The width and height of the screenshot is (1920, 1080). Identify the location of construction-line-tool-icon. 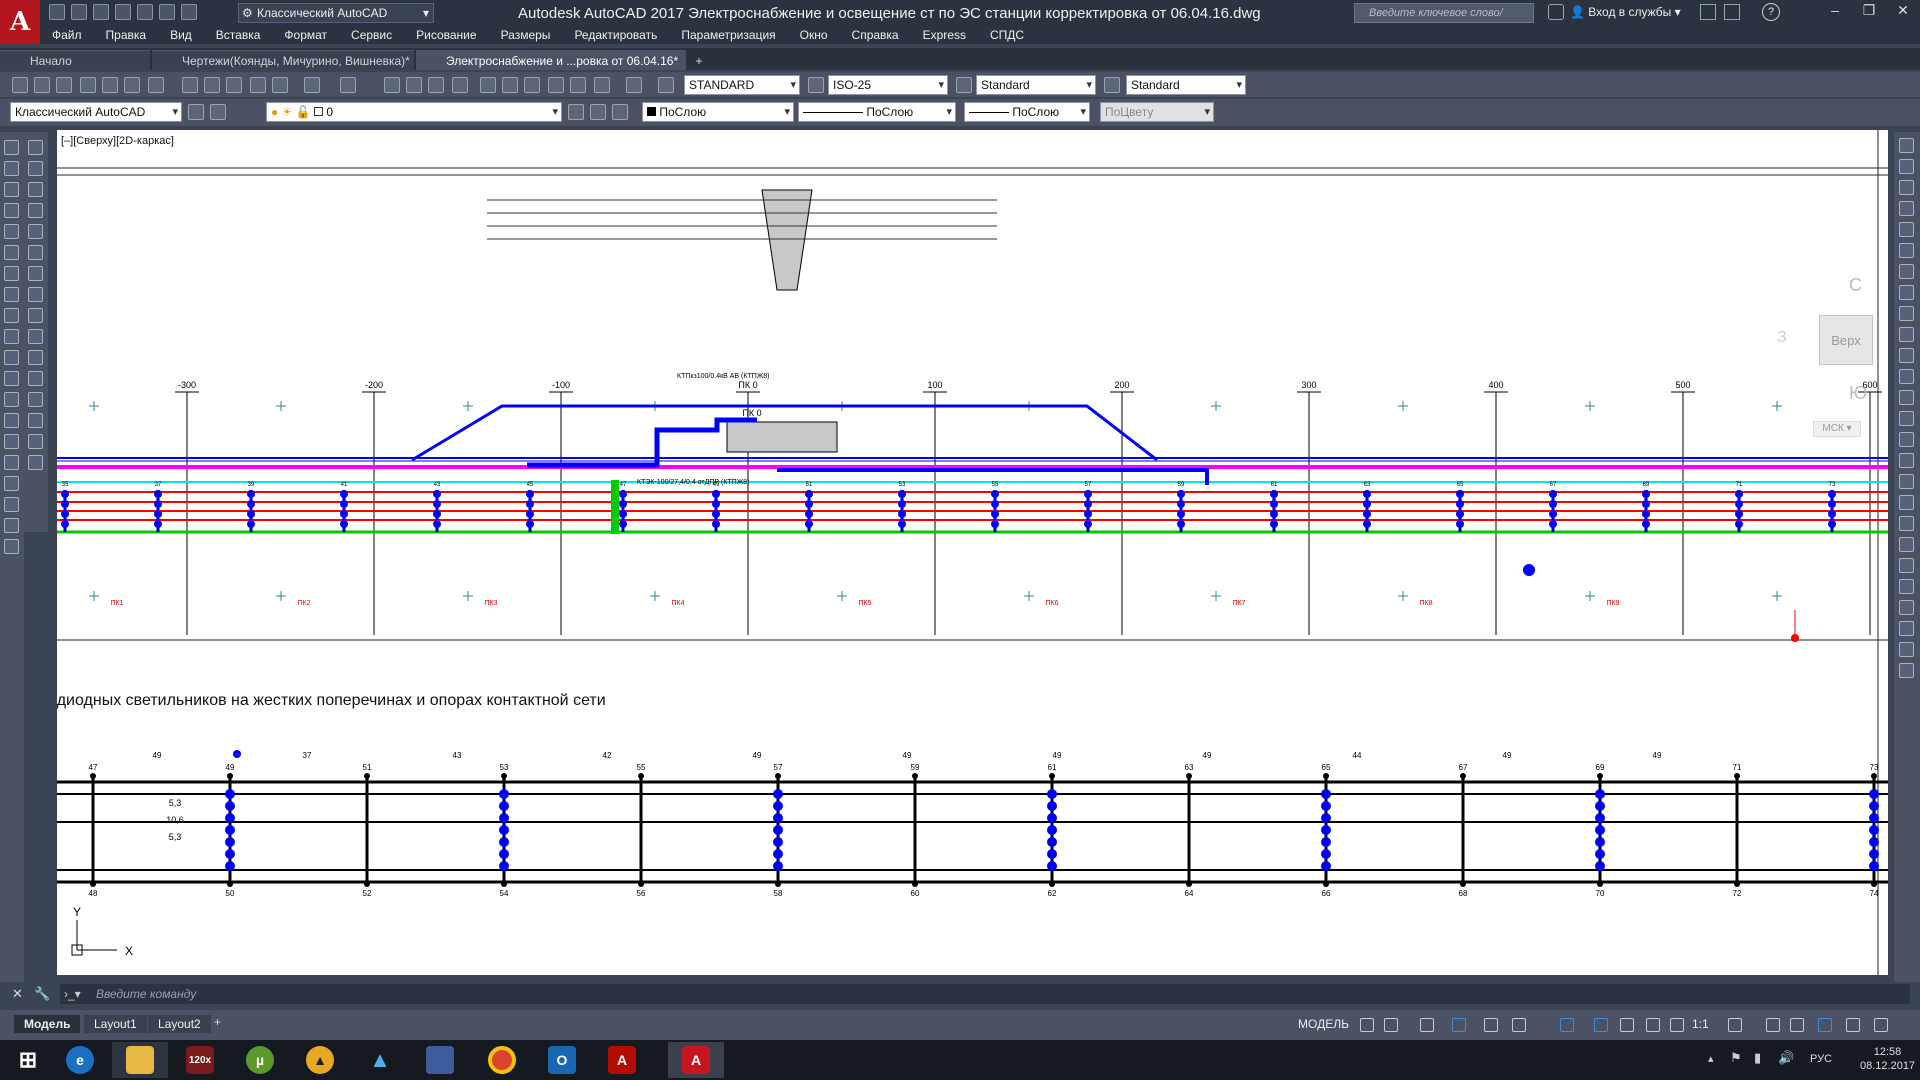
(11, 189).